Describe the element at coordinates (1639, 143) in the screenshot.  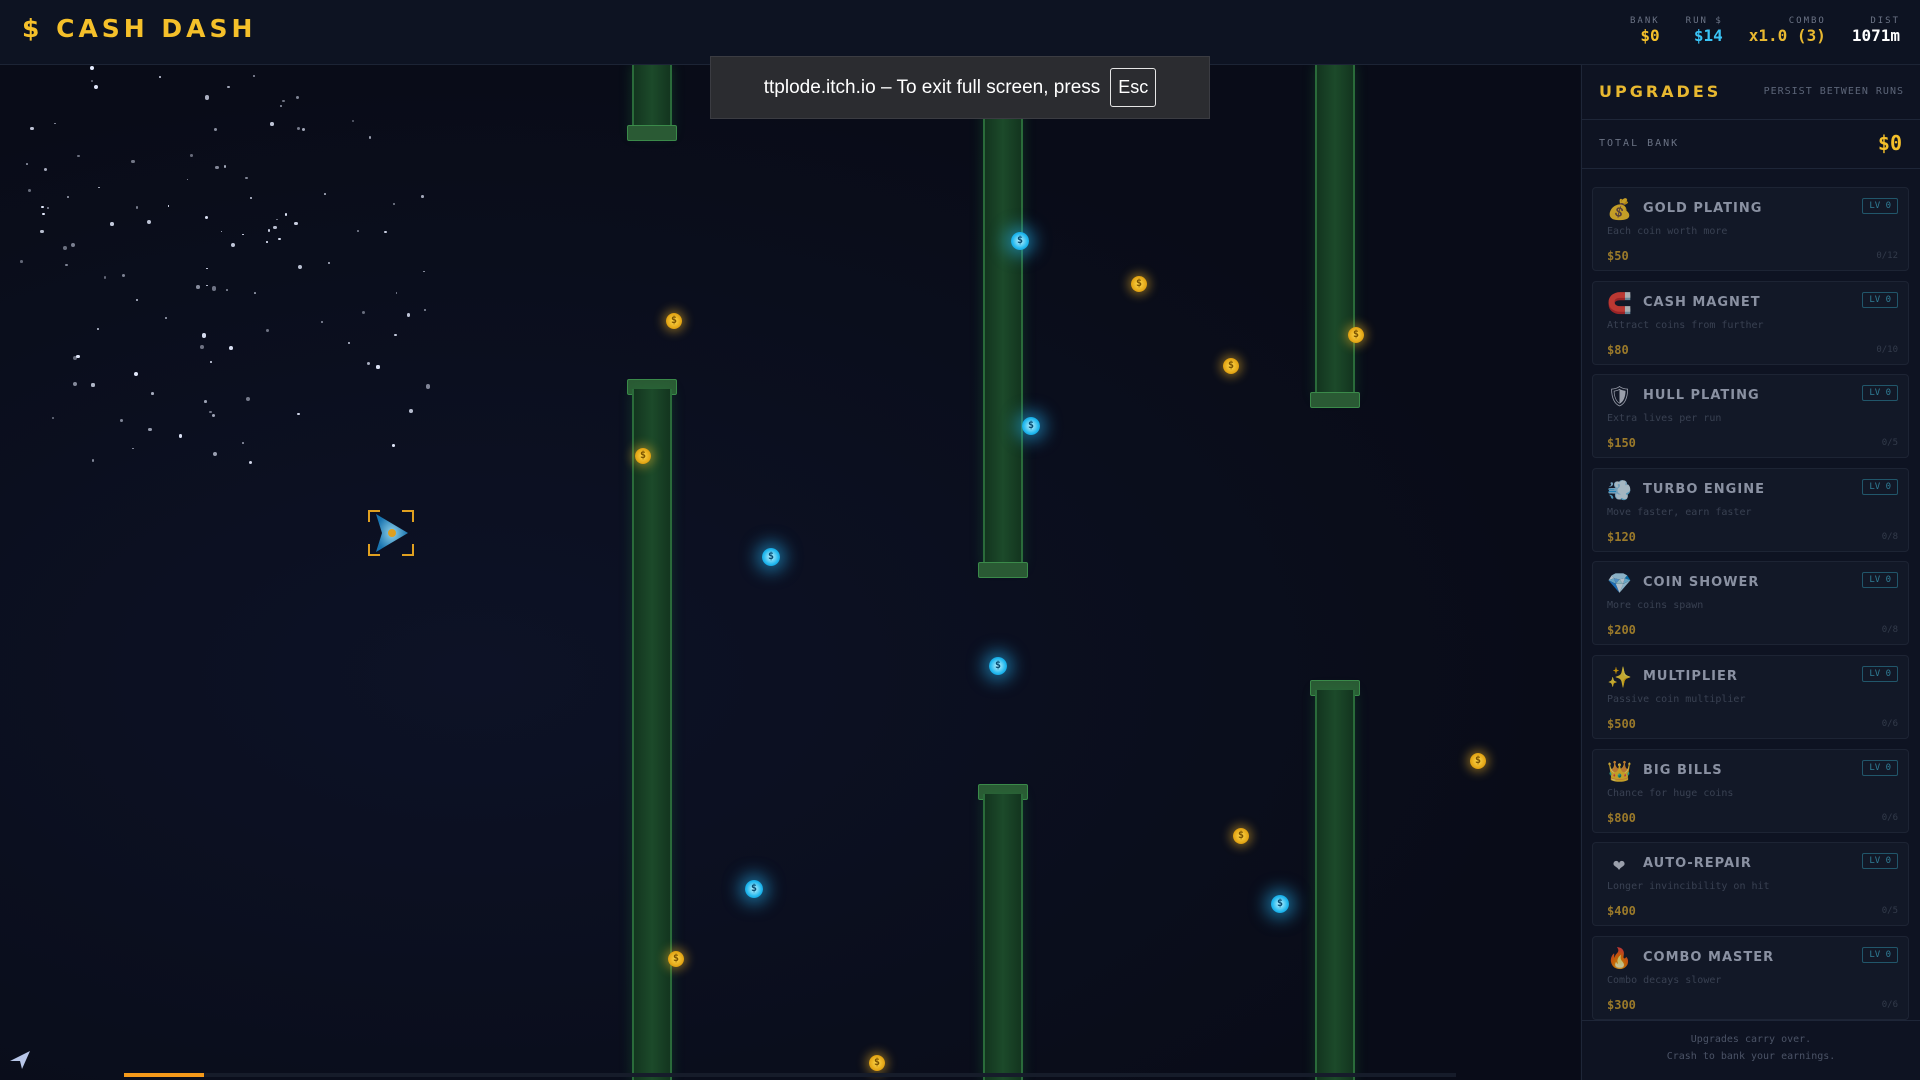
I see `total-bank-label: TOTAL BANK` at that location.